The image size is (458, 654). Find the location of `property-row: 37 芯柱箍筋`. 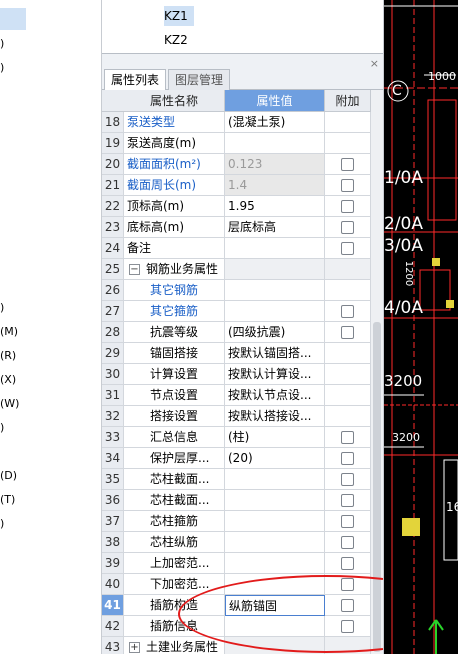

property-row: 37 芯柱箍筋 is located at coordinates (236, 521).